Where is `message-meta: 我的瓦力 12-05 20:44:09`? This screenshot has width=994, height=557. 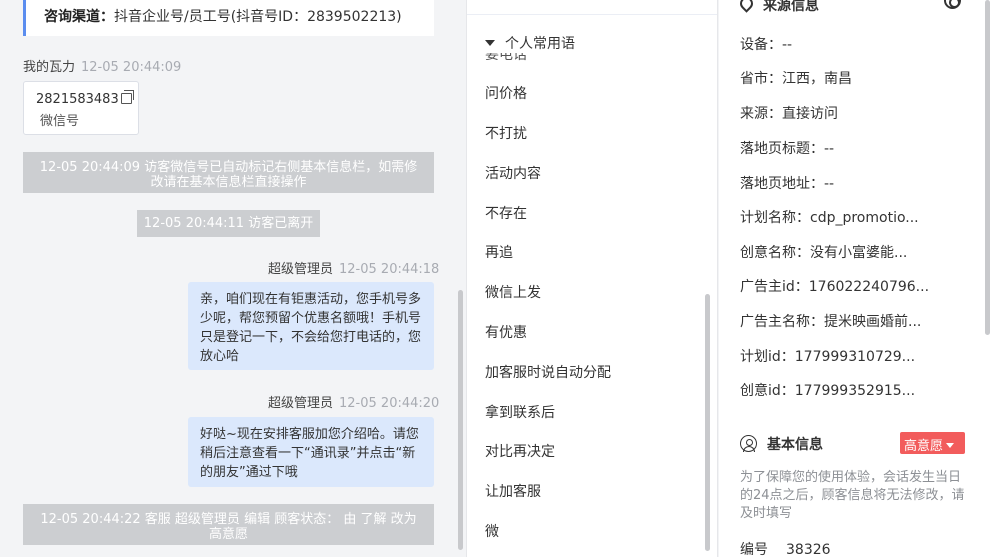 message-meta: 我的瓦力 12-05 20:44:09 is located at coordinates (102, 65).